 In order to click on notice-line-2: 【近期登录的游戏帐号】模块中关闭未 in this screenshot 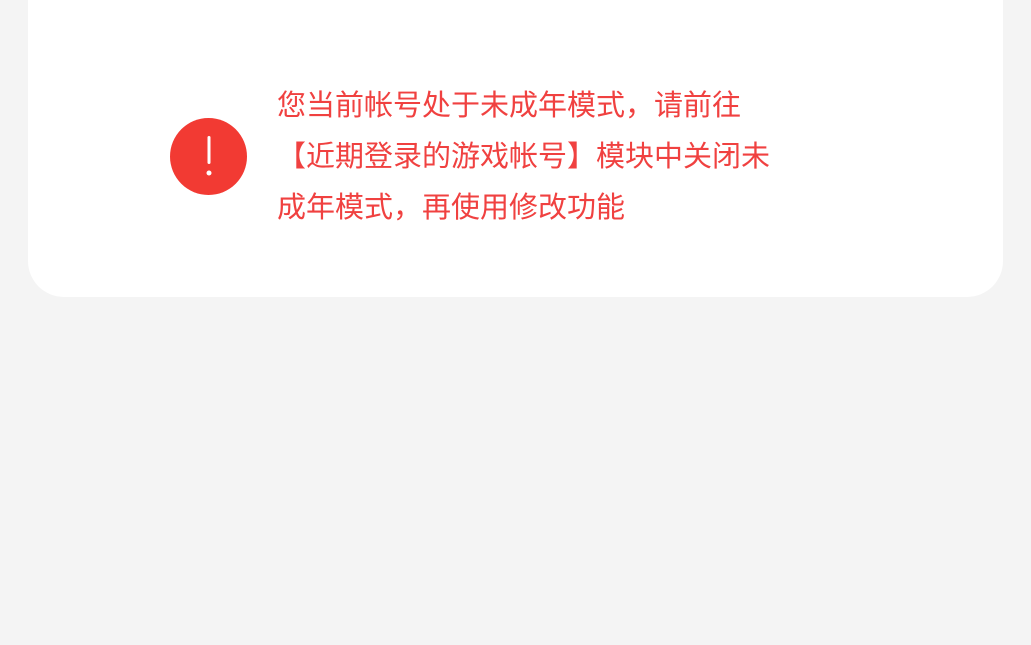, I will do `click(524, 156)`.